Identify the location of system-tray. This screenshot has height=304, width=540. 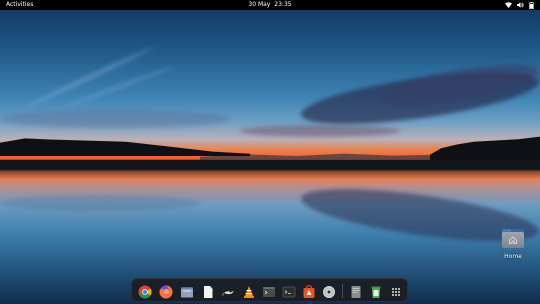
(519, 5).